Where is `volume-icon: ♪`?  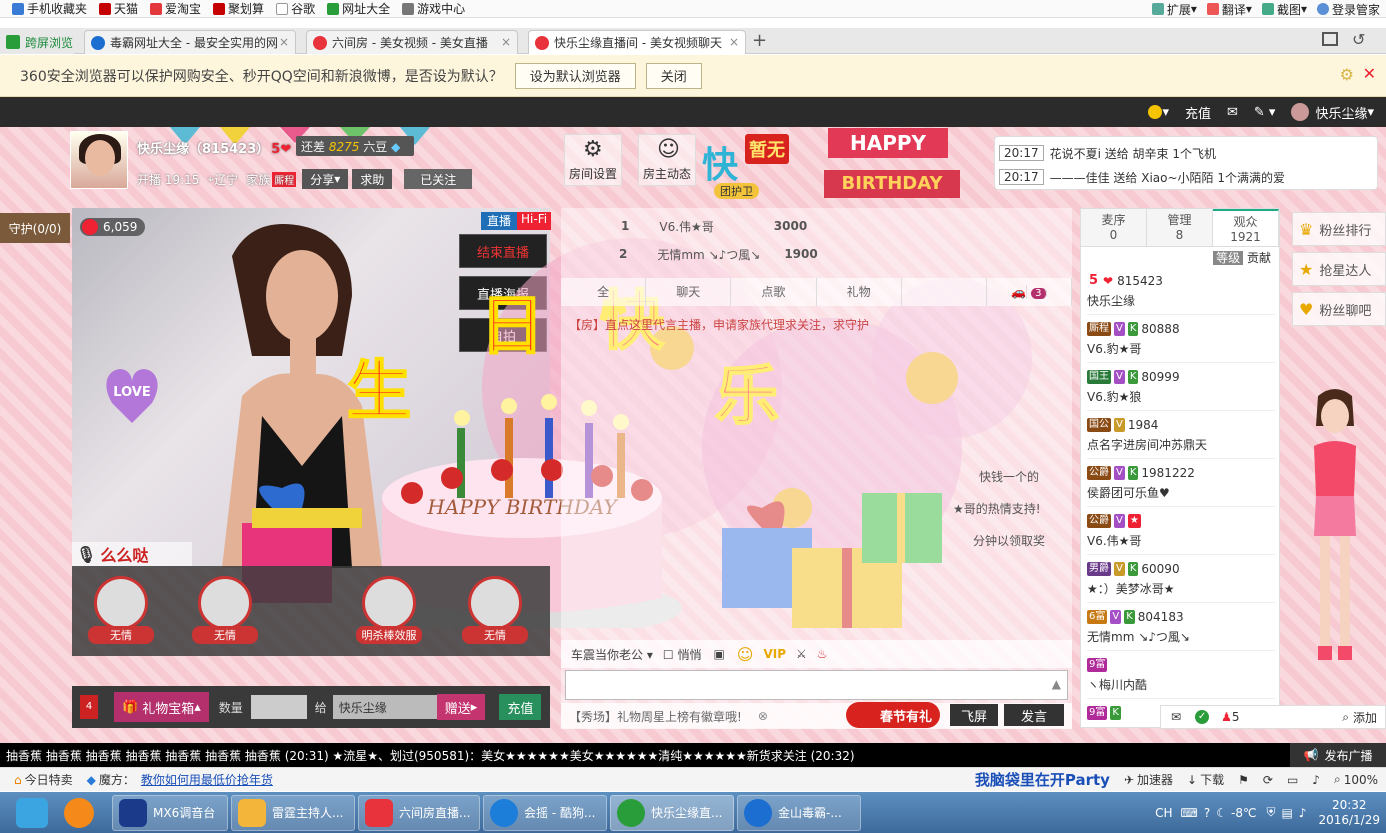
volume-icon: ♪ is located at coordinates (1303, 813).